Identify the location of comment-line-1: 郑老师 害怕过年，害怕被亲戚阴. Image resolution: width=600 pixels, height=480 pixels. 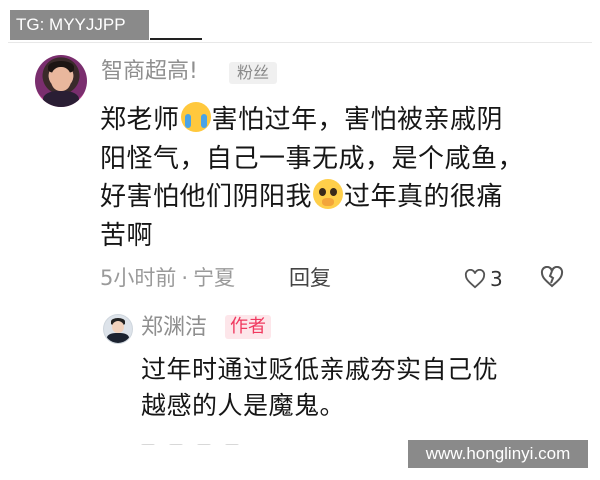
(327, 120).